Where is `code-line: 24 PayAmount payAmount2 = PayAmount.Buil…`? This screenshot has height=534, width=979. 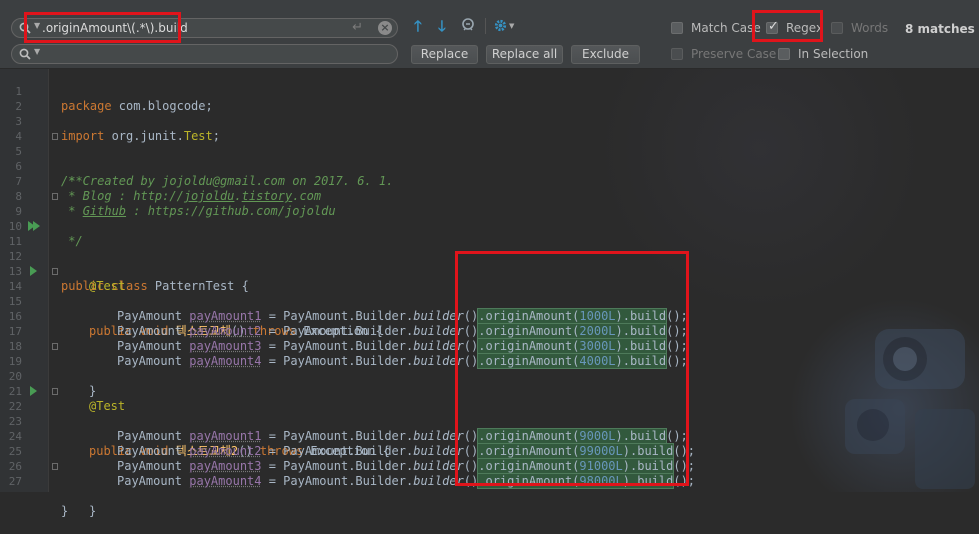 code-line: 24 PayAmount payAmount2 = PayAmount.Buil… is located at coordinates (489, 421).